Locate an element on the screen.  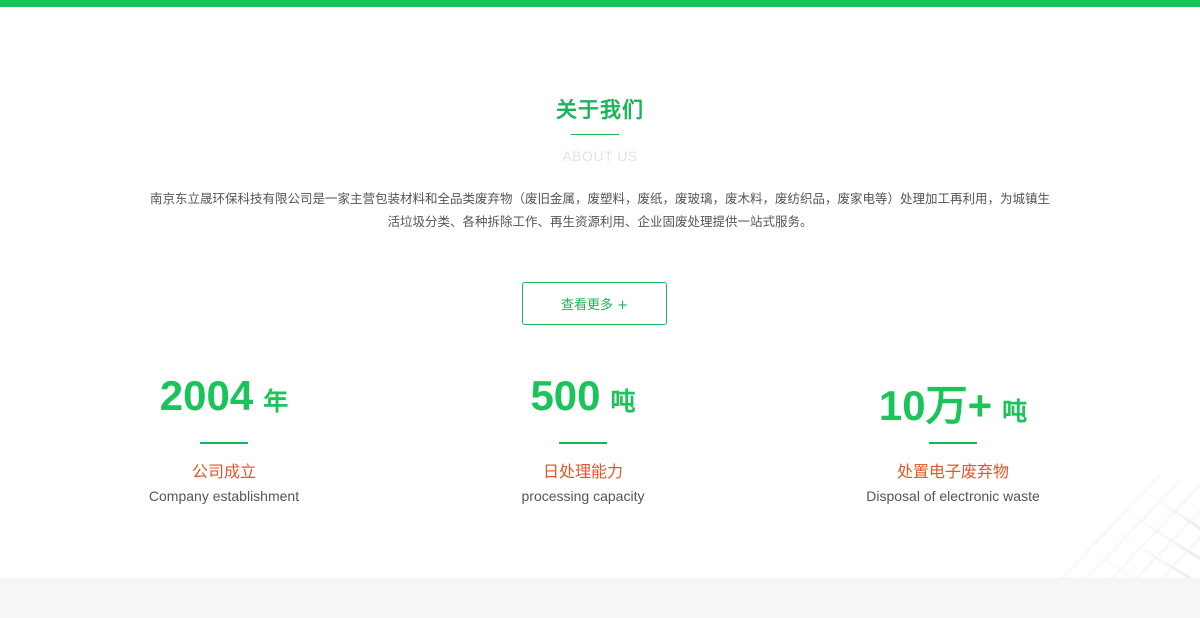
stat-established: 2004 年 公司成立 Company establishment is located at coordinates (224, 438).